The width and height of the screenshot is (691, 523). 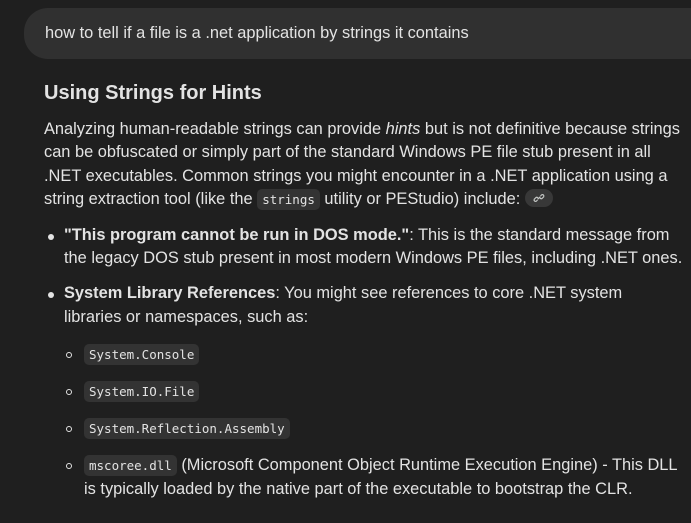 What do you see at coordinates (142, 392) in the screenshot?
I see `inline-code: System.IO.File` at bounding box center [142, 392].